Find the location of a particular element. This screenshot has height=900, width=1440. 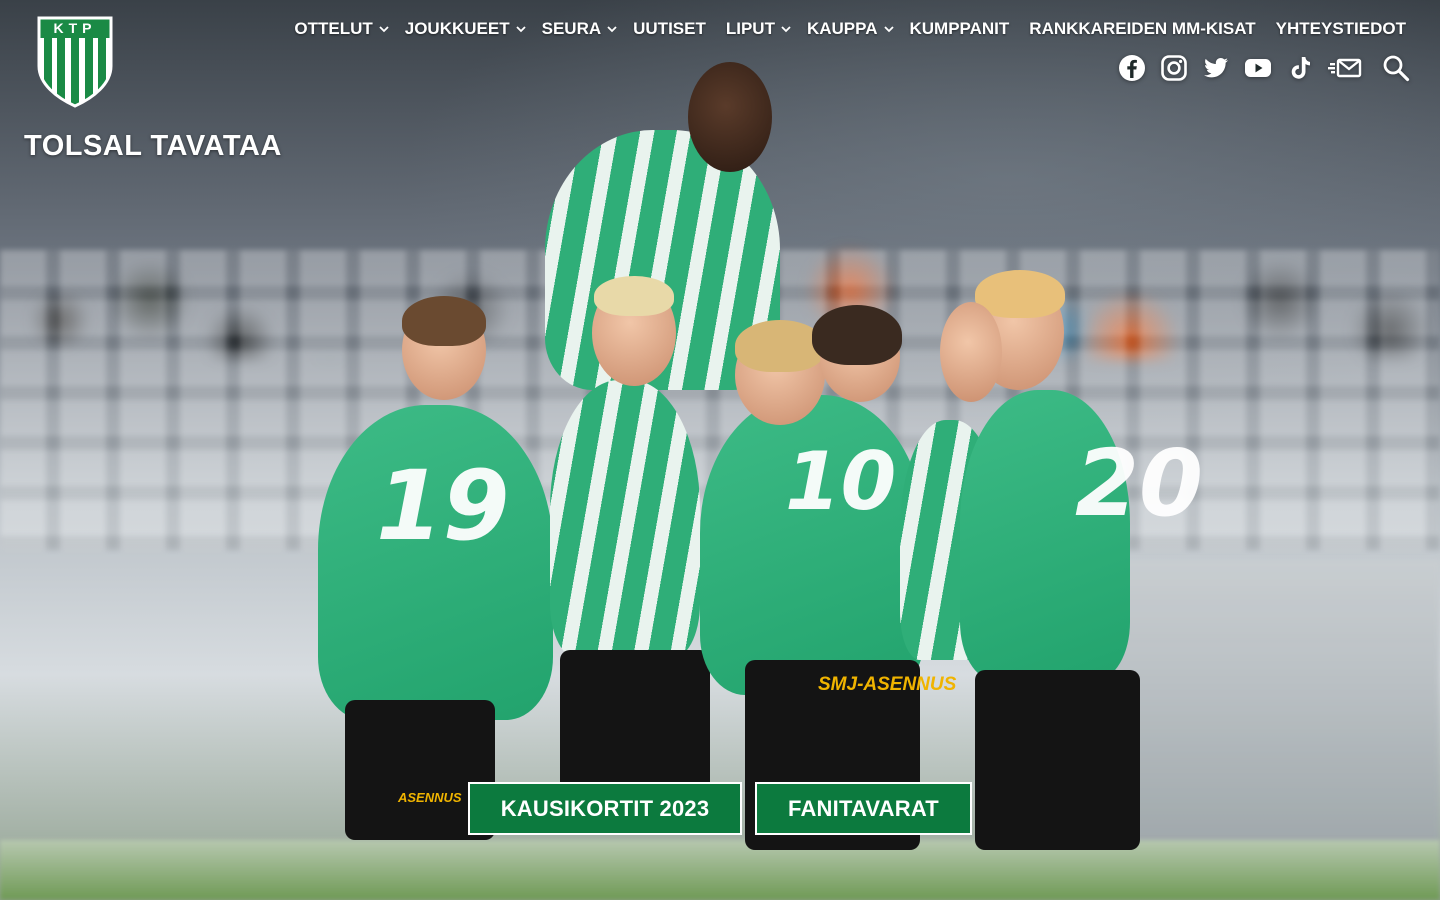

newsletter-icon is located at coordinates (1345, 68).